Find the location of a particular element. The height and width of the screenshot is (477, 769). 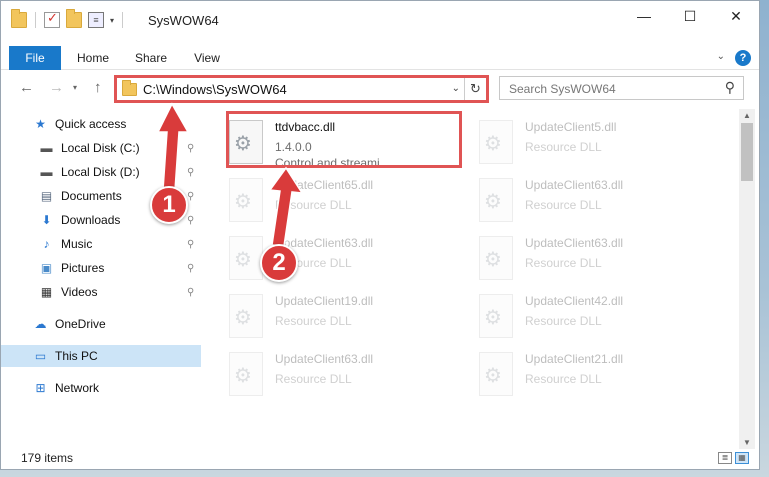

minimize-button: — is located at coordinates (644, 16).